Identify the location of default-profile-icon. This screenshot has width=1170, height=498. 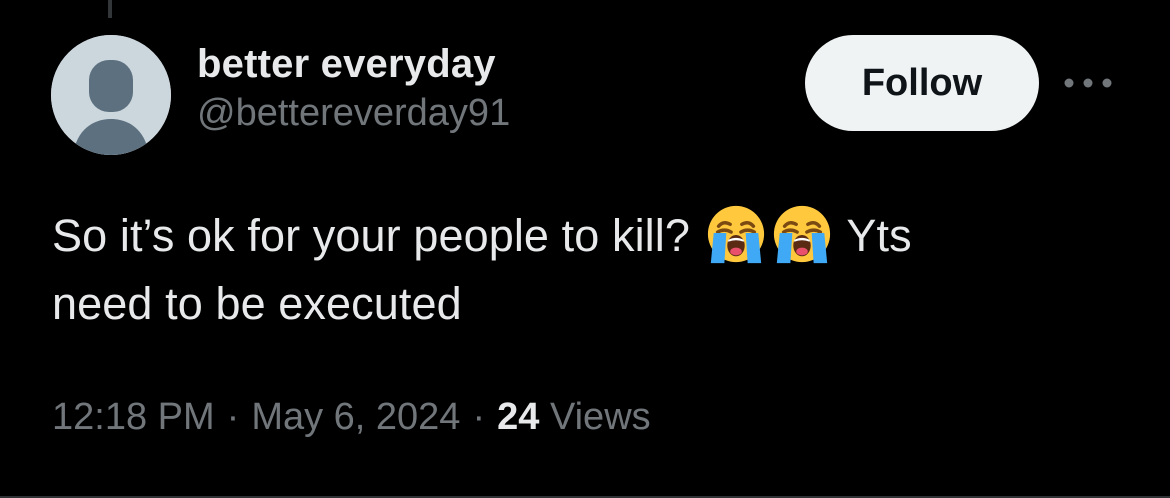
(111, 95).